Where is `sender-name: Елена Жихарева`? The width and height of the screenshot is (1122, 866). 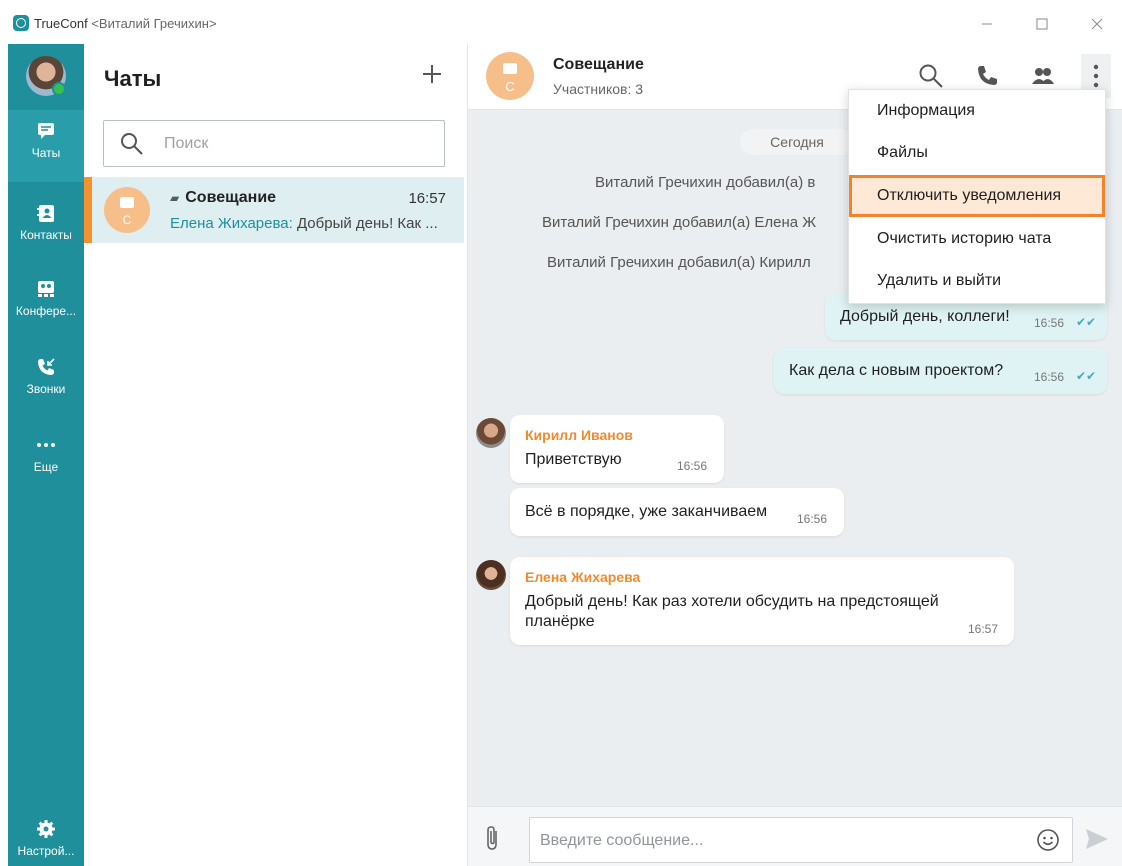
sender-name: Елена Жихарева is located at coordinates (583, 577).